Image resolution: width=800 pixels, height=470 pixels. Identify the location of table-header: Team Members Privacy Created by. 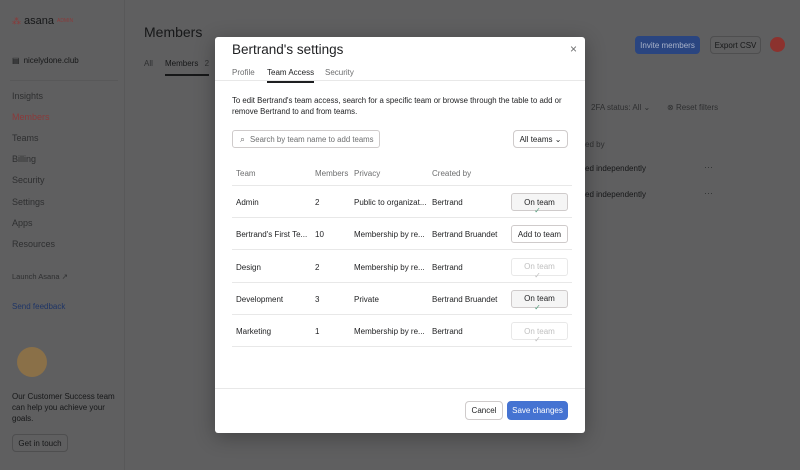
(402, 174).